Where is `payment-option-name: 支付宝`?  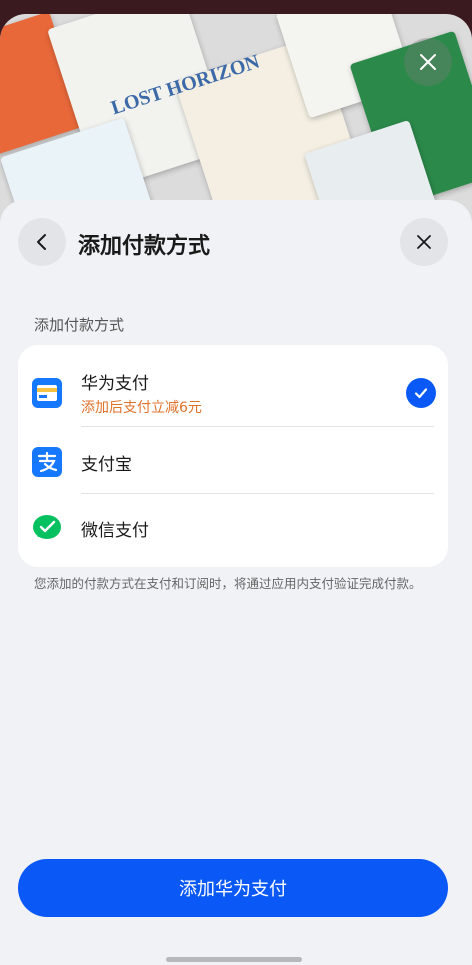 payment-option-name: 支付宝 is located at coordinates (106, 464).